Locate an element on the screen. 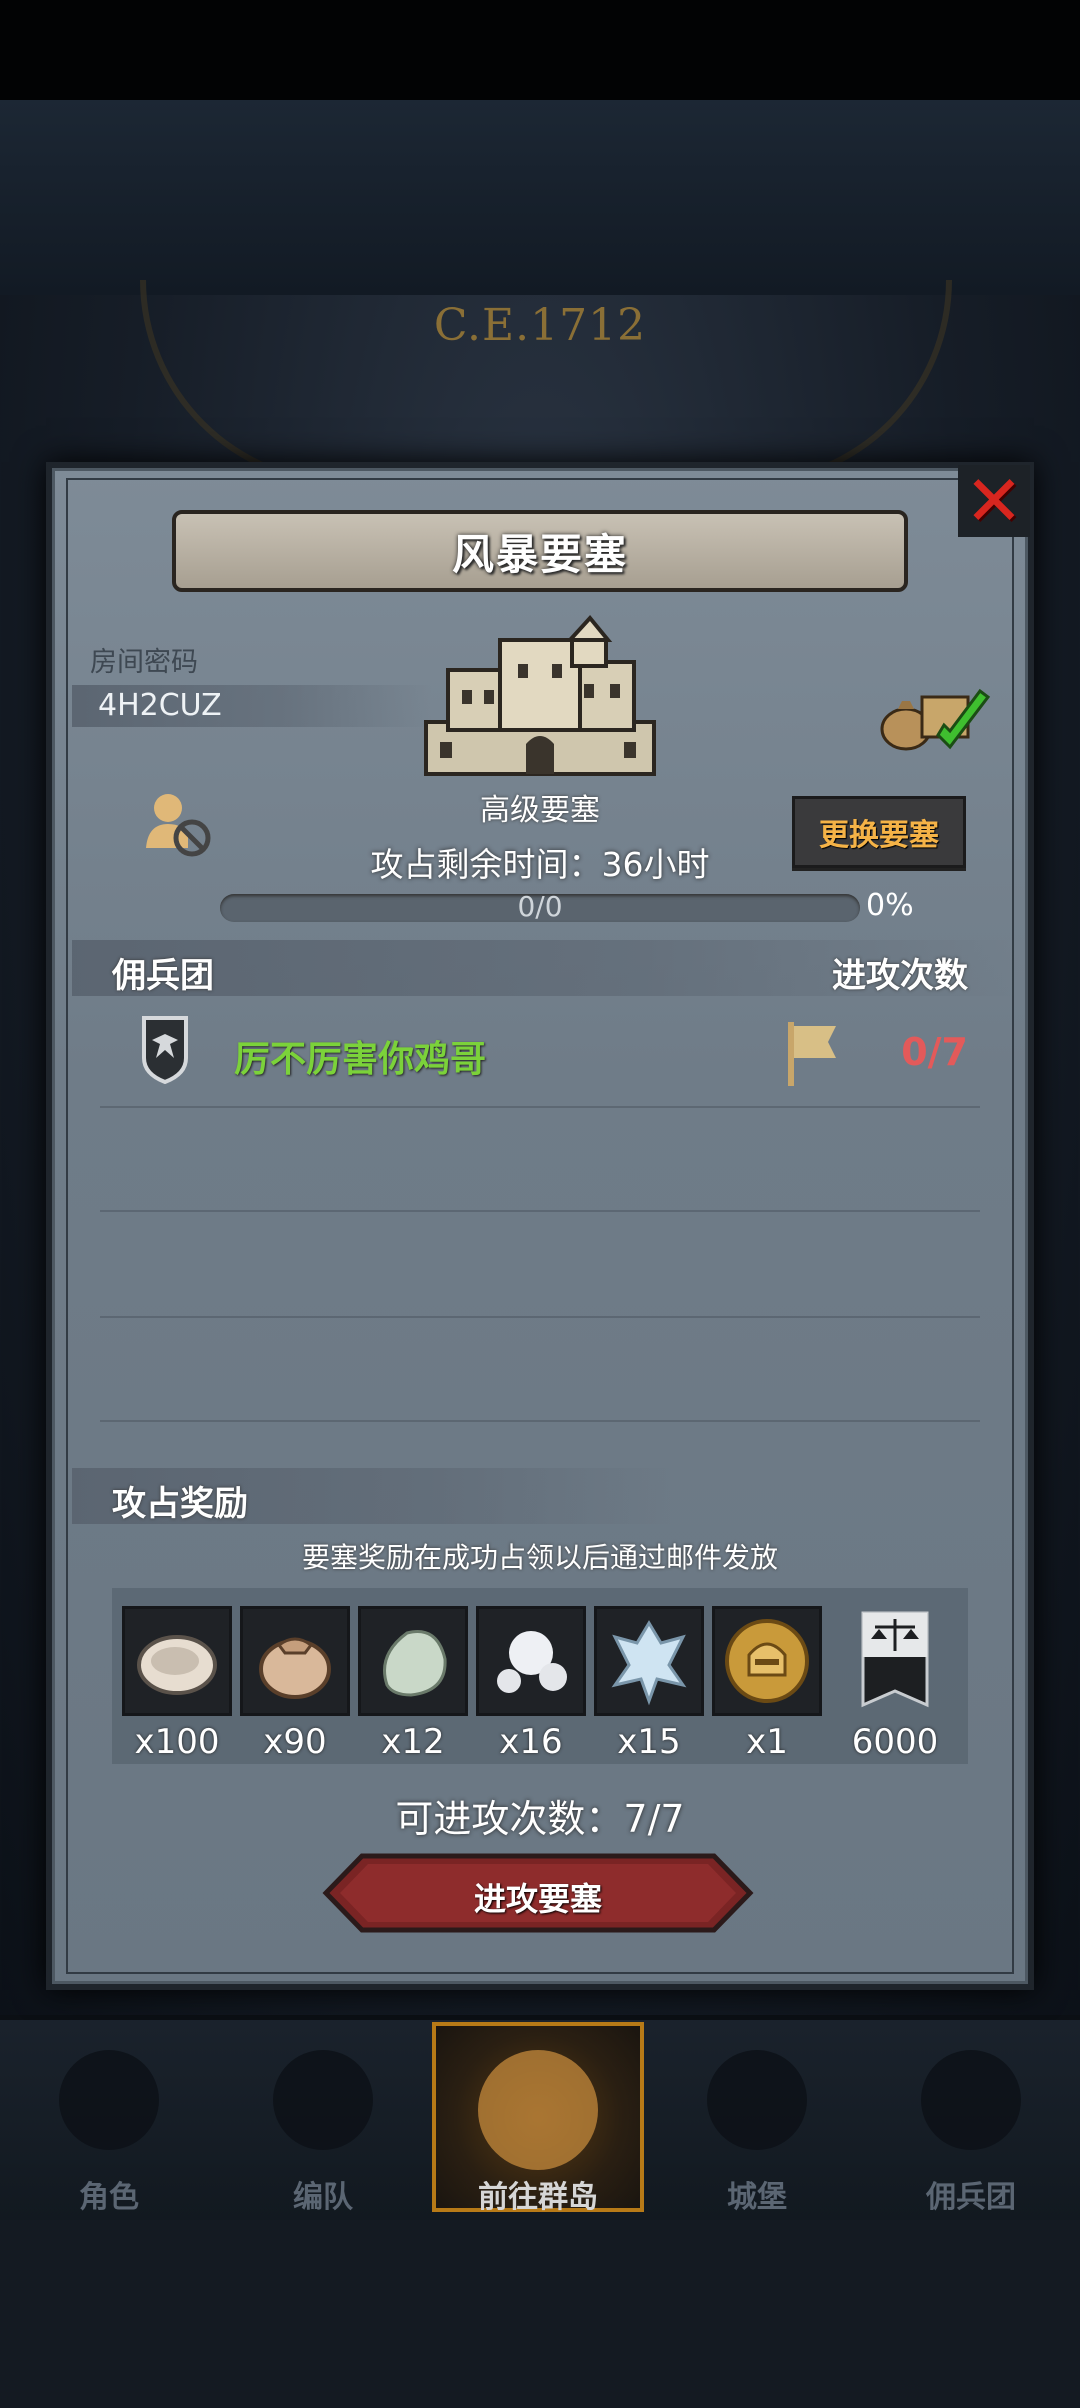  room-code-label: 房间密码 is located at coordinates (144, 662).